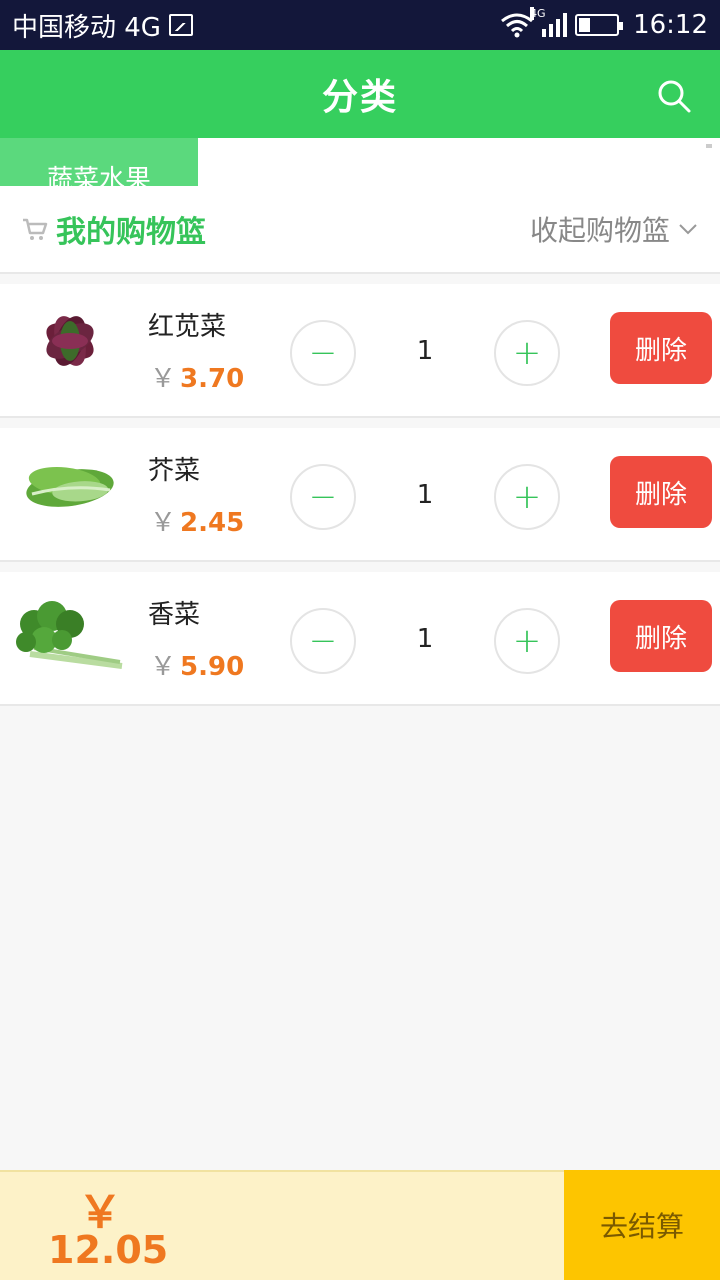 Image resolution: width=720 pixels, height=1280 pixels. Describe the element at coordinates (108, 1250) in the screenshot. I see `total-amount: 12.05` at that location.